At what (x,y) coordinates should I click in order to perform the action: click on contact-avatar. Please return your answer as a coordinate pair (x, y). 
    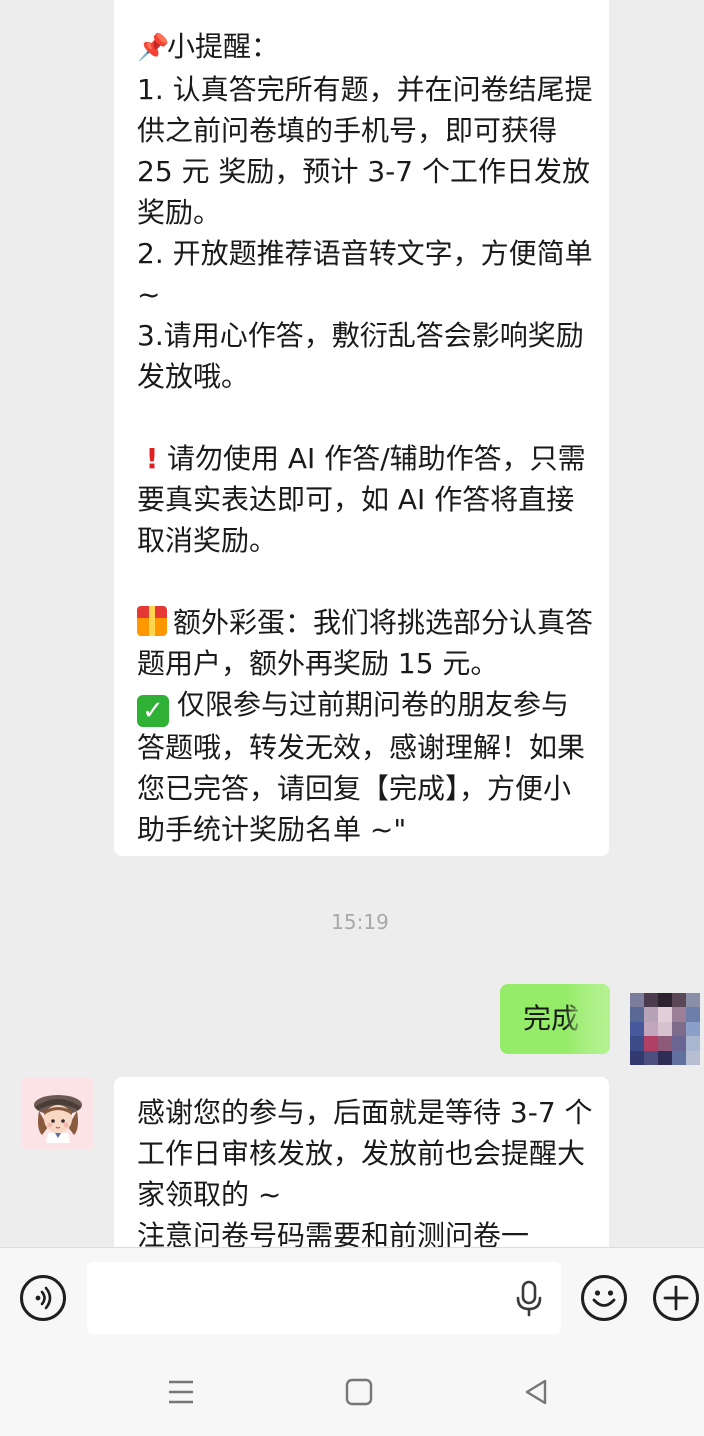
    Looking at the image, I should click on (58, 1113).